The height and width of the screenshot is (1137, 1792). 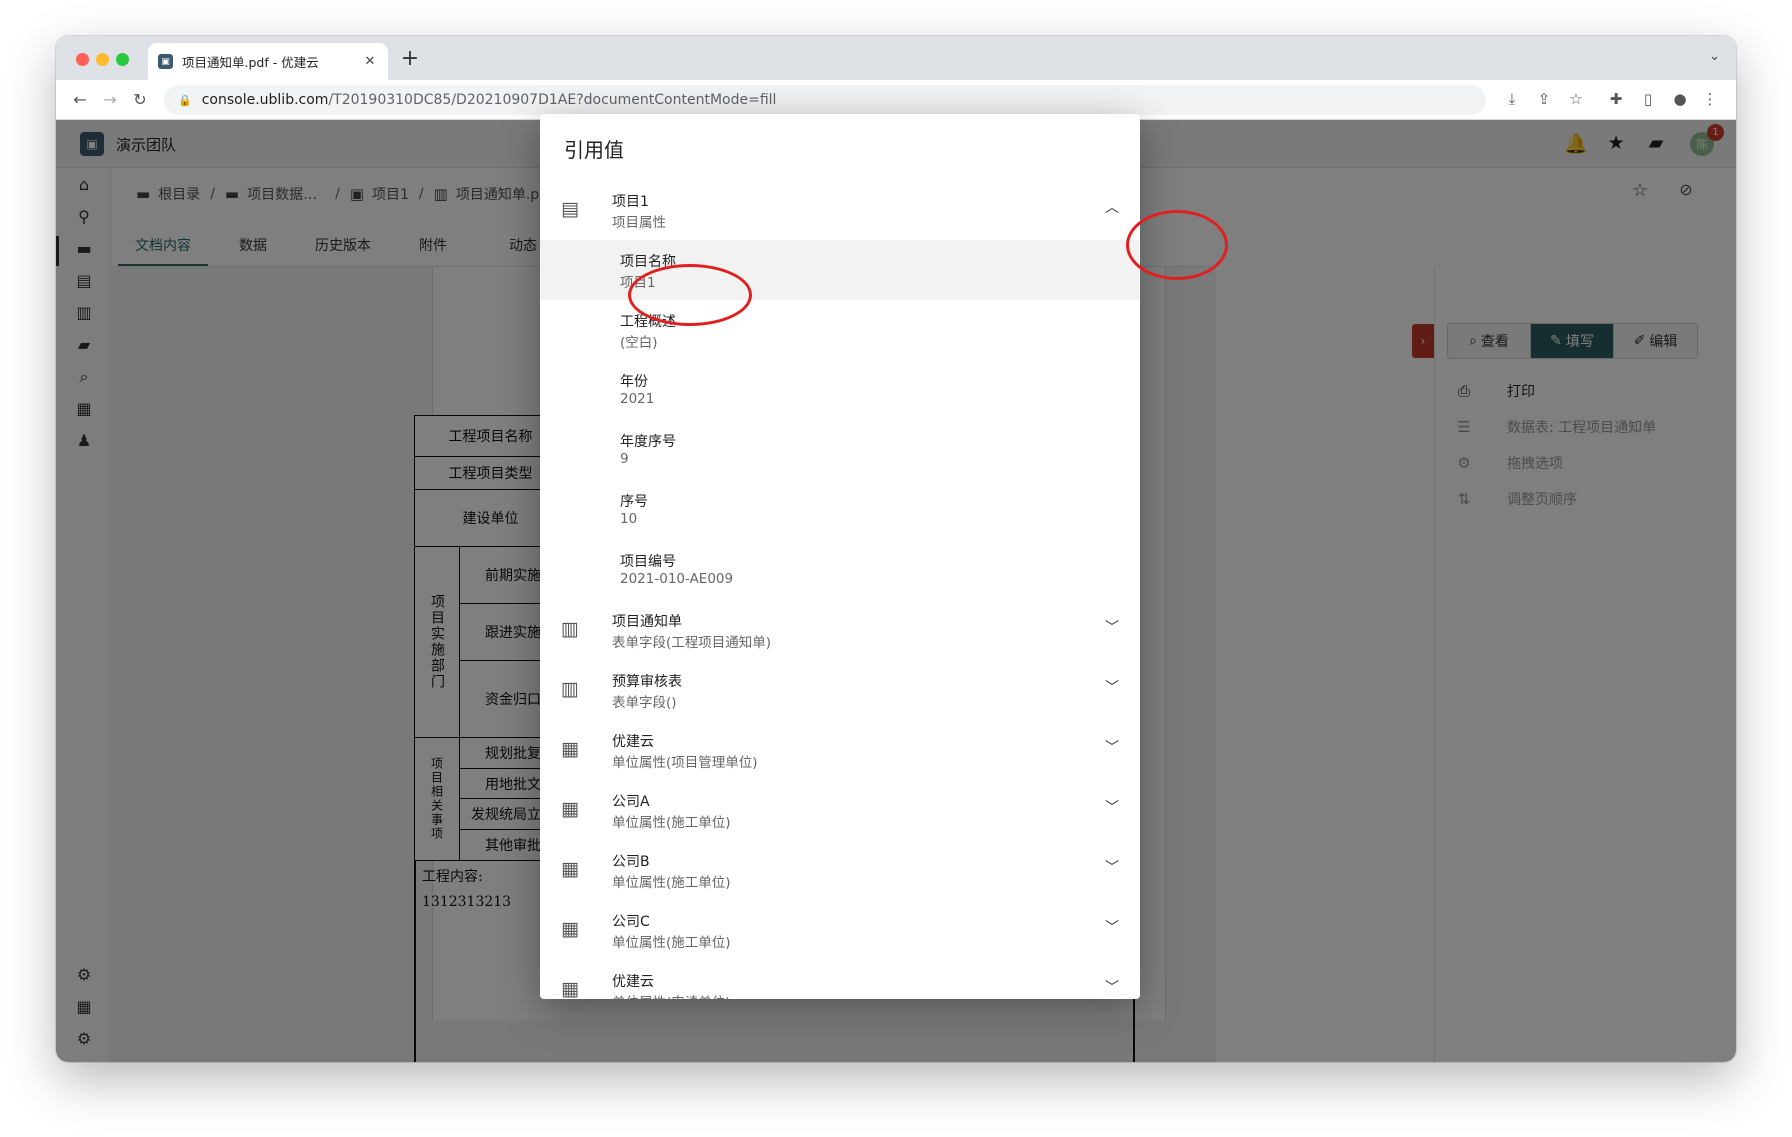 I want to click on list-item: 序号 10, so click(x=840, y=510).